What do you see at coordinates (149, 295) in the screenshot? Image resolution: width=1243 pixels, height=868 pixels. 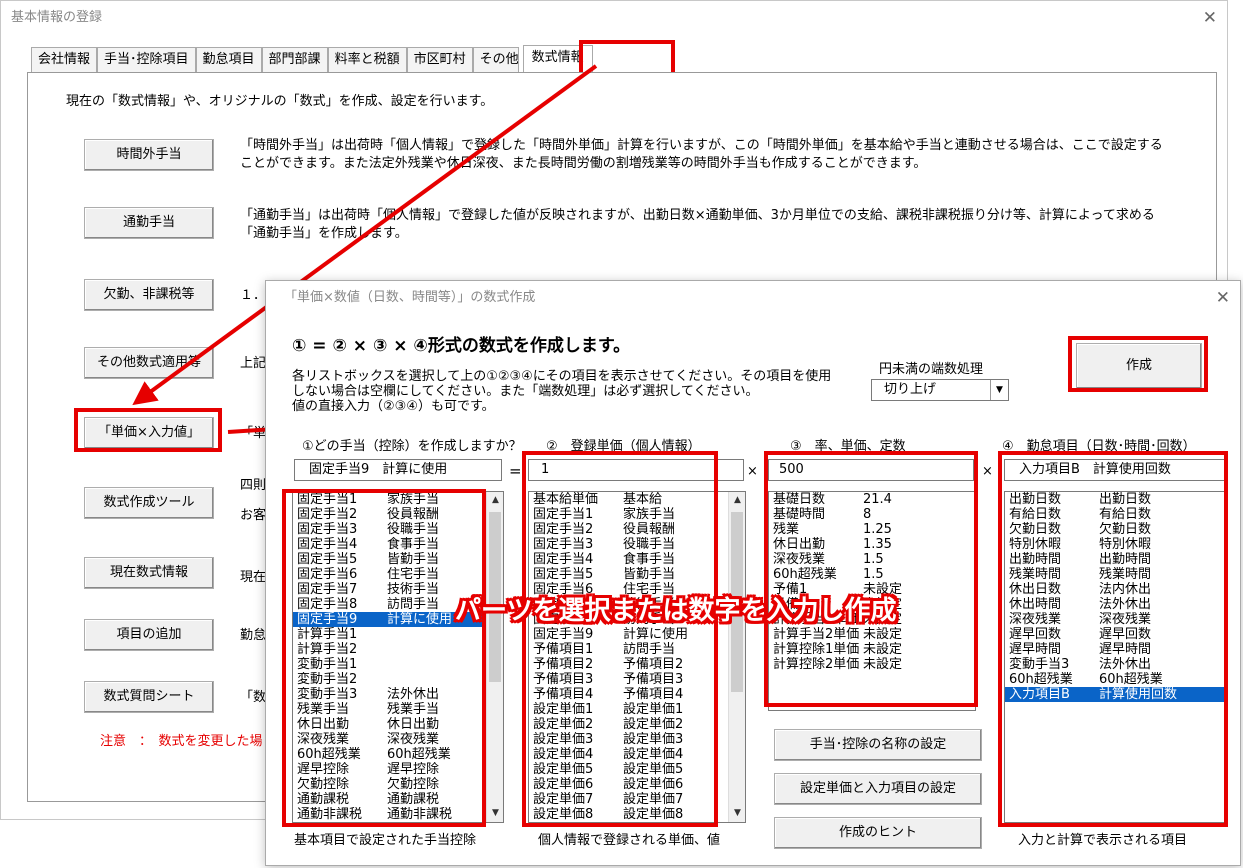 I see `absence-button: 欠勤、非課税等` at bounding box center [149, 295].